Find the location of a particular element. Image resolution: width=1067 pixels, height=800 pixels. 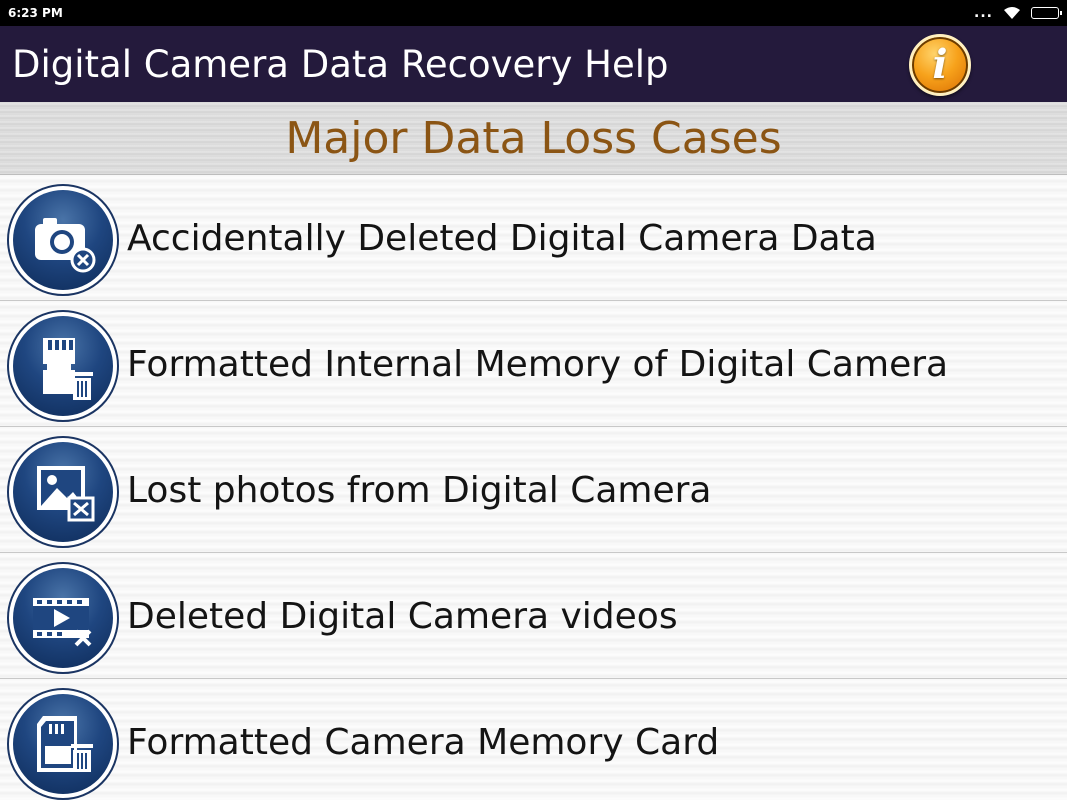

section-title: Major Data Loss Cases is located at coordinates (533, 138).